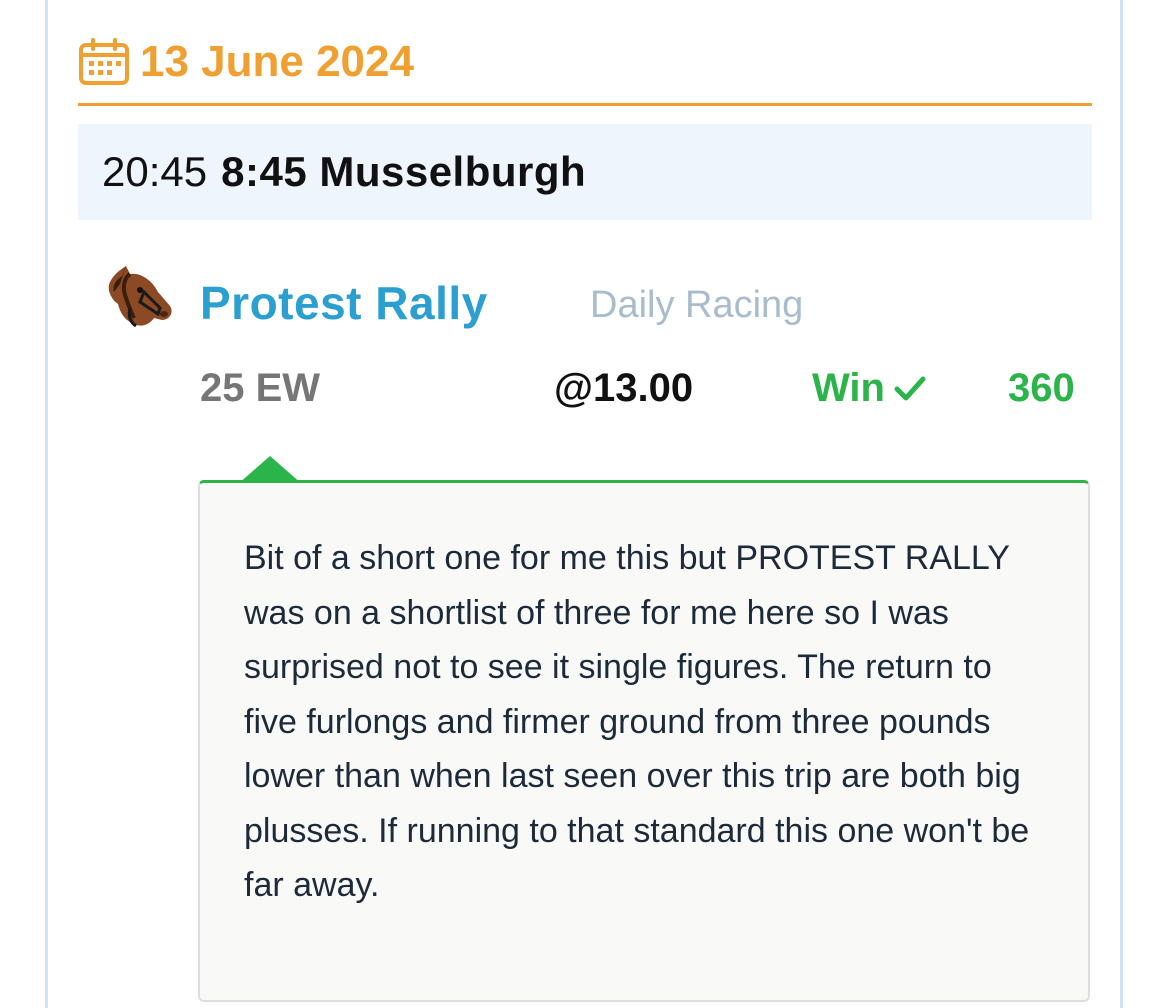 This screenshot has height=1008, width=1170. I want to click on horse-name-link: Protest Rally, so click(344, 303).